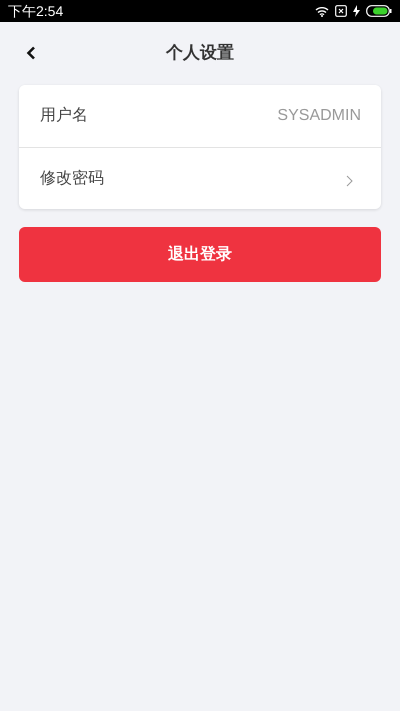  Describe the element at coordinates (322, 11) in the screenshot. I see `wifi-icon` at that location.